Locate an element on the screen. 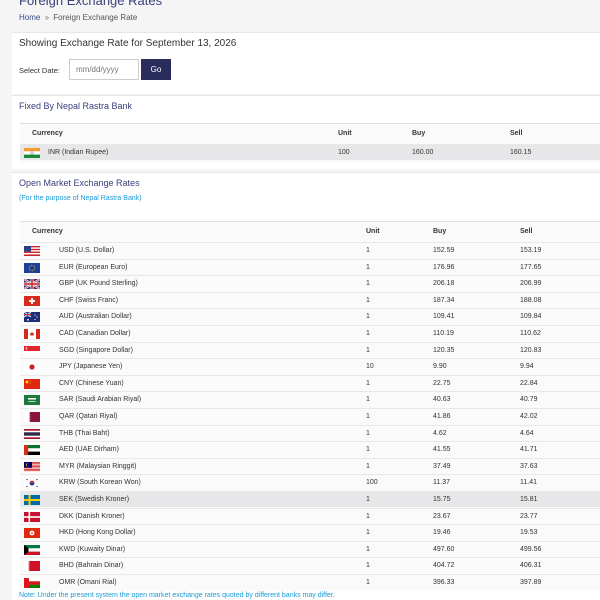 The width and height of the screenshot is (600, 600). buy-rate: 41.55 is located at coordinates (442, 450).